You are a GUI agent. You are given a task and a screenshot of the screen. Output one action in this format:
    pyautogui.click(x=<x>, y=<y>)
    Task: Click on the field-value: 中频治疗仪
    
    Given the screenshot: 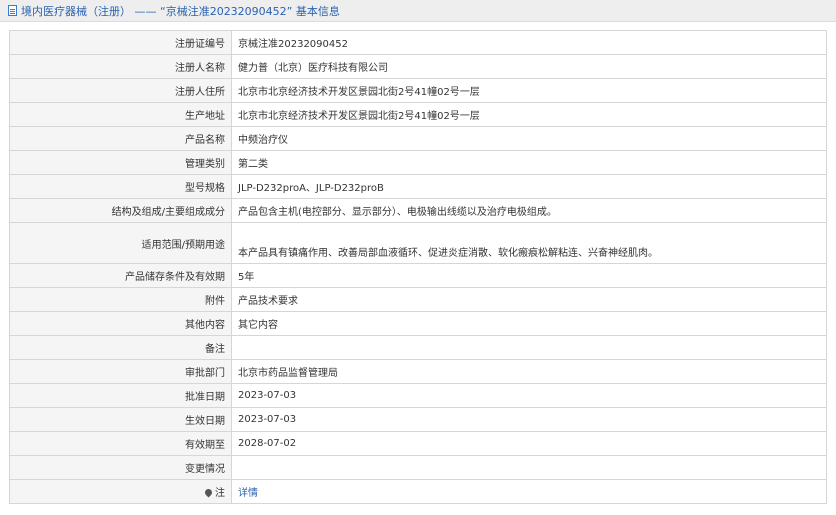 What is the action you would take?
    pyautogui.click(x=529, y=138)
    